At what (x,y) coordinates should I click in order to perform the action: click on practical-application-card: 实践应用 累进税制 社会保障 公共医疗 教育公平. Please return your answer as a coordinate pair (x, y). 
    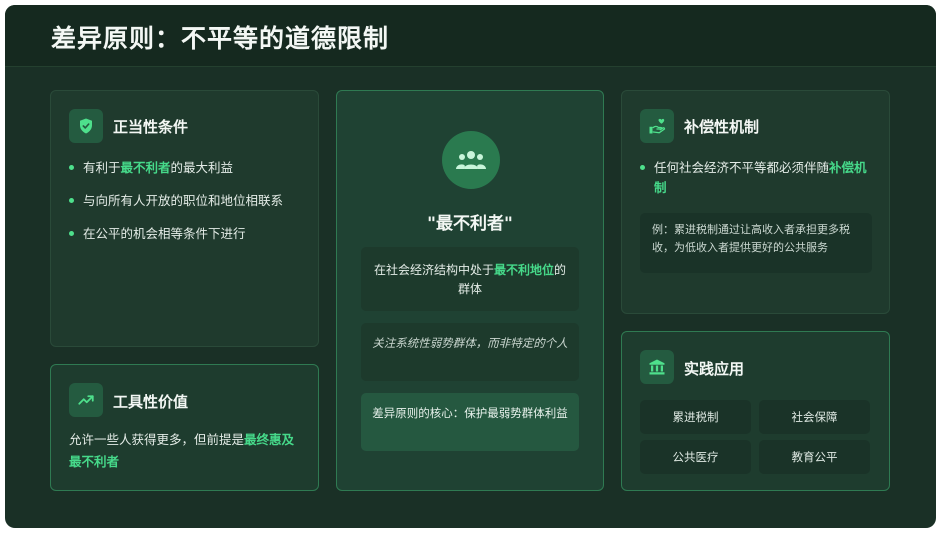
    Looking at the image, I should click on (755, 411).